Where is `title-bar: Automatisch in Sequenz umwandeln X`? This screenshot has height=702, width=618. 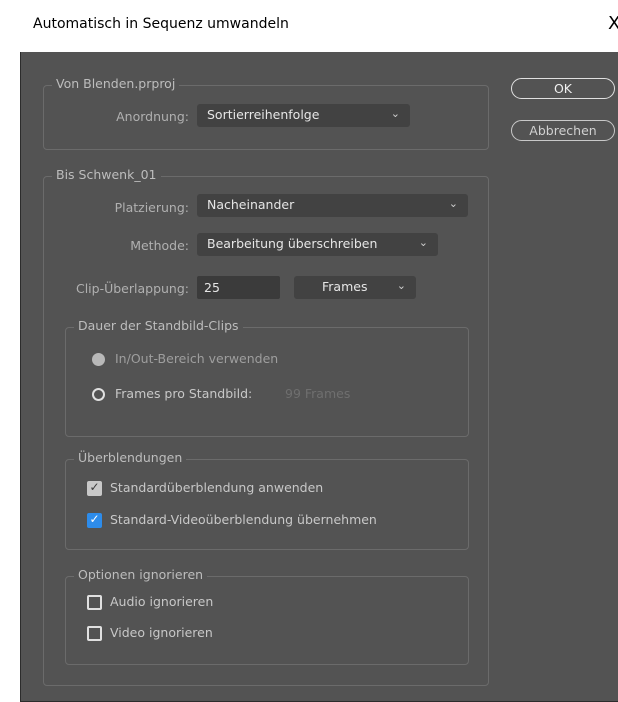 title-bar: Automatisch in Sequenz umwandeln X is located at coordinates (309, 26).